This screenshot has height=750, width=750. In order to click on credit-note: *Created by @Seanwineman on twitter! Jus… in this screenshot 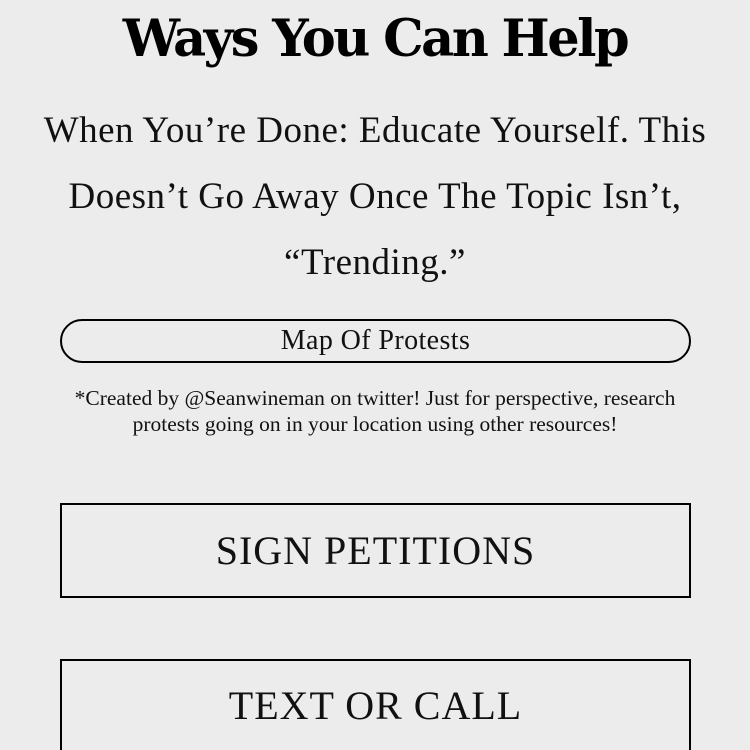, I will do `click(375, 411)`.